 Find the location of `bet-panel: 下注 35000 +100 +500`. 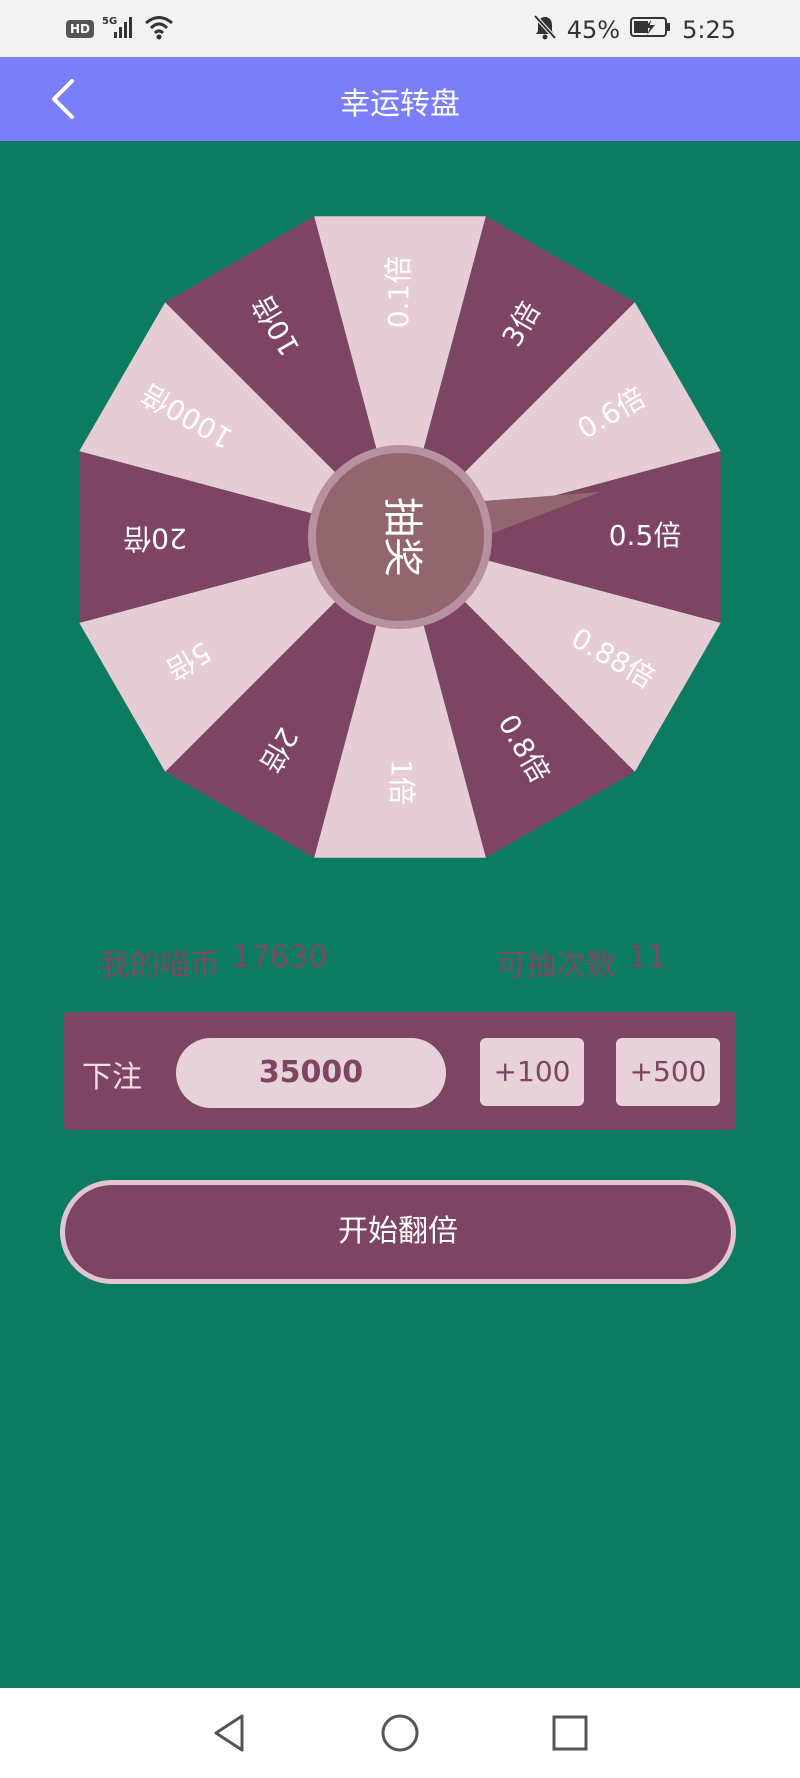

bet-panel: 下注 35000 +100 +500 is located at coordinates (400, 1071).